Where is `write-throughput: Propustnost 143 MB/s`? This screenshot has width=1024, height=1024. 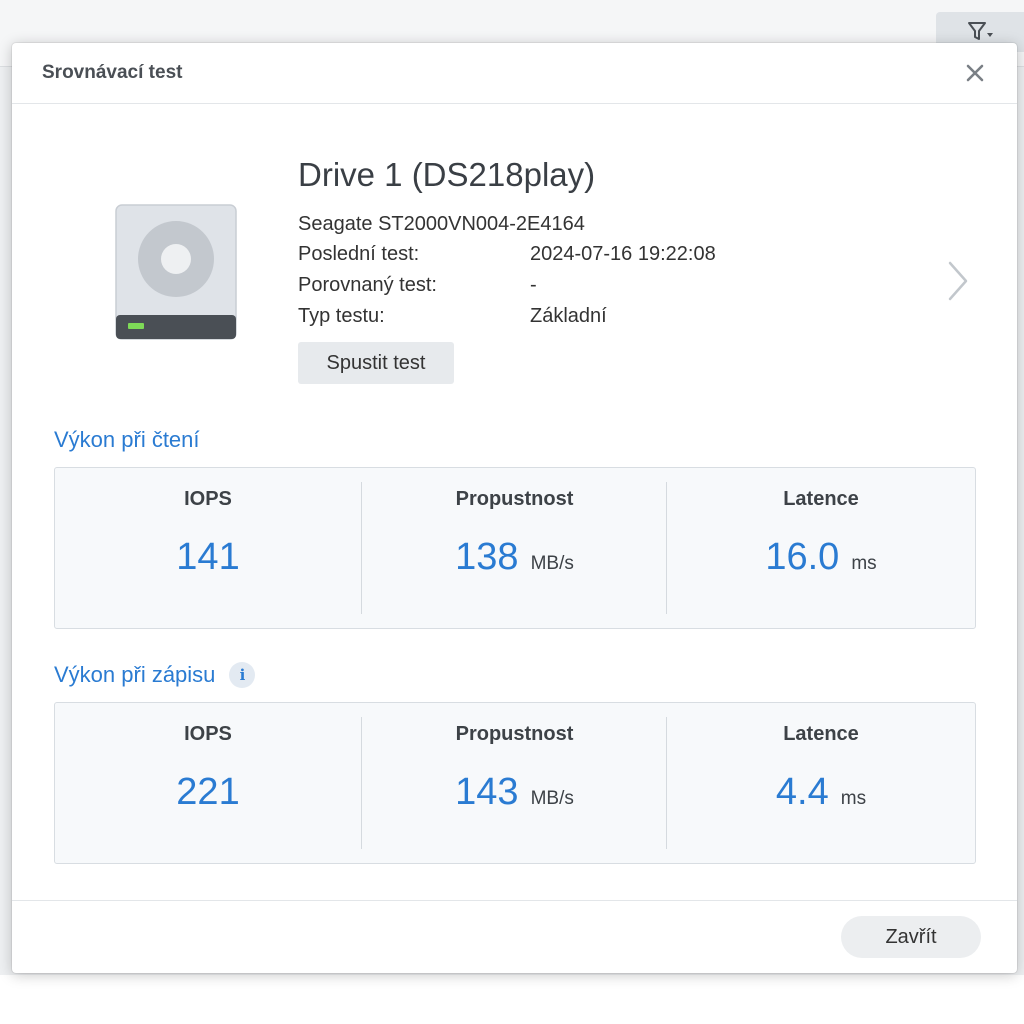
write-throughput: Propustnost 143 MB/s is located at coordinates (514, 783).